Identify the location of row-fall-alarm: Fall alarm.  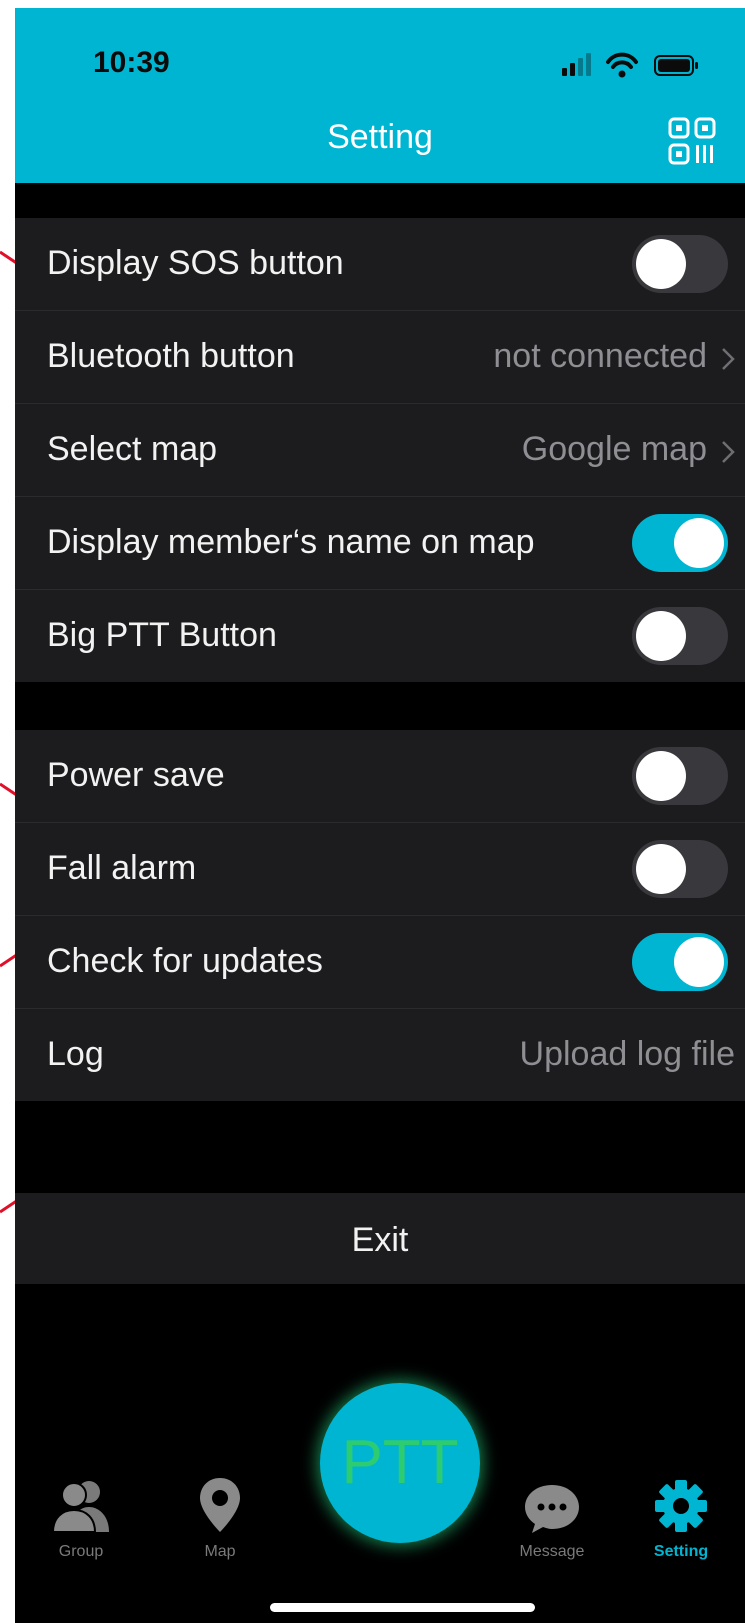
(380, 869).